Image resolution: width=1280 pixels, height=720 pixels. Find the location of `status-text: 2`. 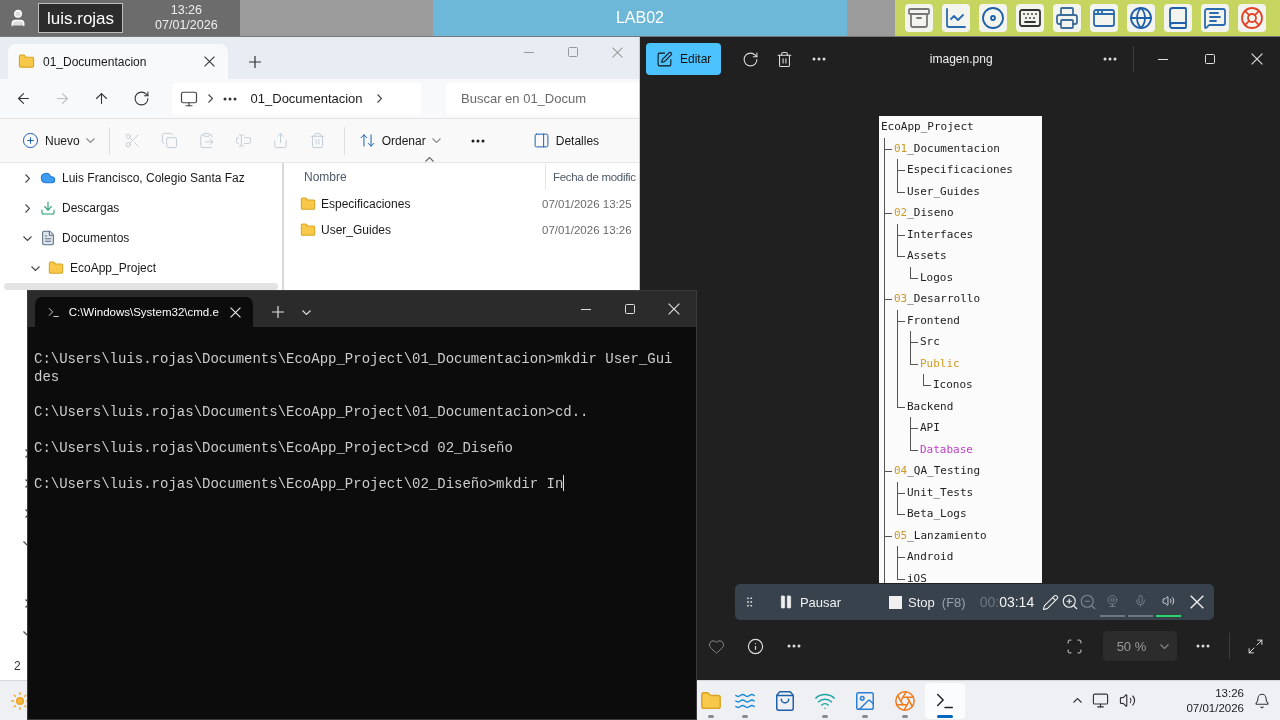

status-text: 2 is located at coordinates (17, 666).